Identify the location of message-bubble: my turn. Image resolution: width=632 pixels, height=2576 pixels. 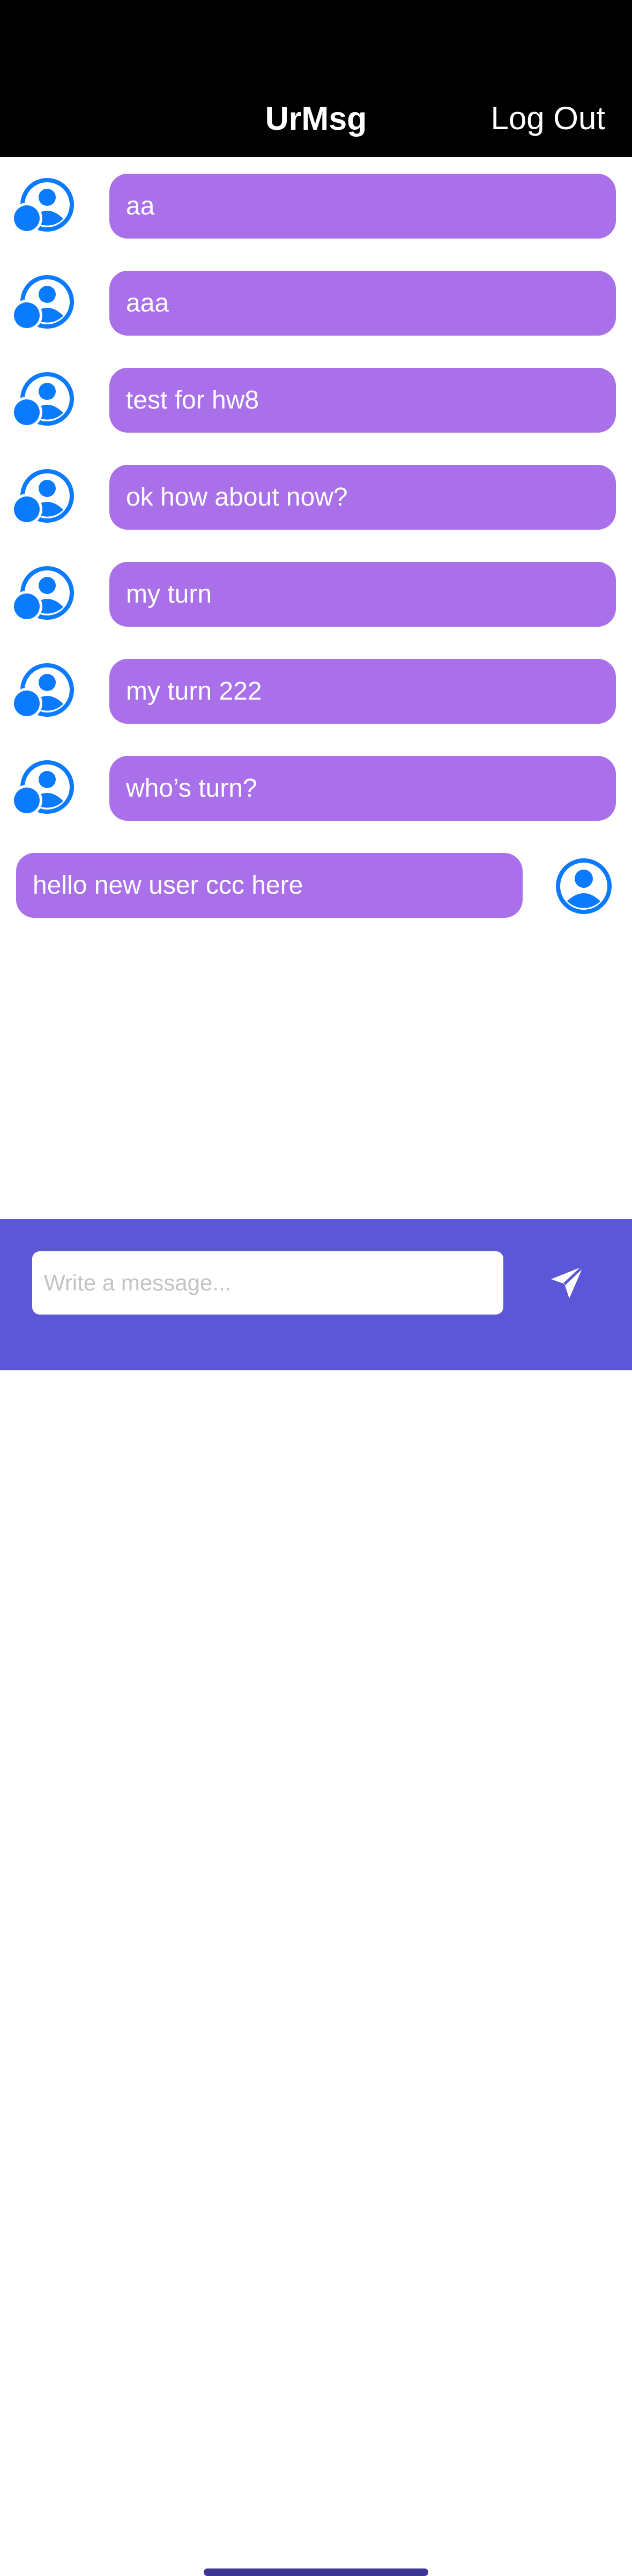
(362, 594).